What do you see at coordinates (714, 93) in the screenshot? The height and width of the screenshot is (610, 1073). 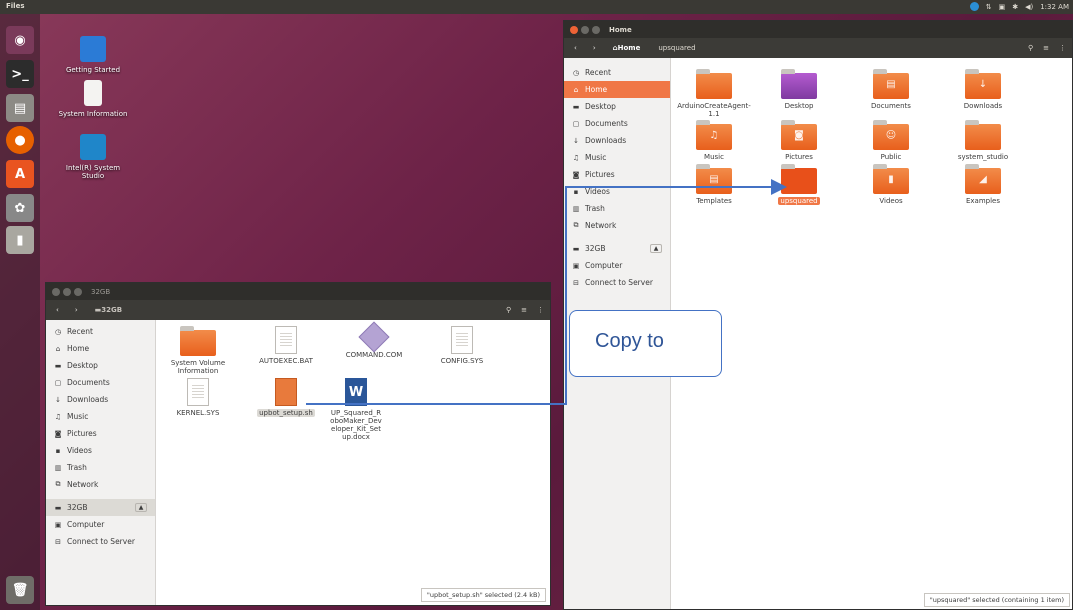 I see `file-item: ArduinoCreateAgent-1.1` at bounding box center [714, 93].